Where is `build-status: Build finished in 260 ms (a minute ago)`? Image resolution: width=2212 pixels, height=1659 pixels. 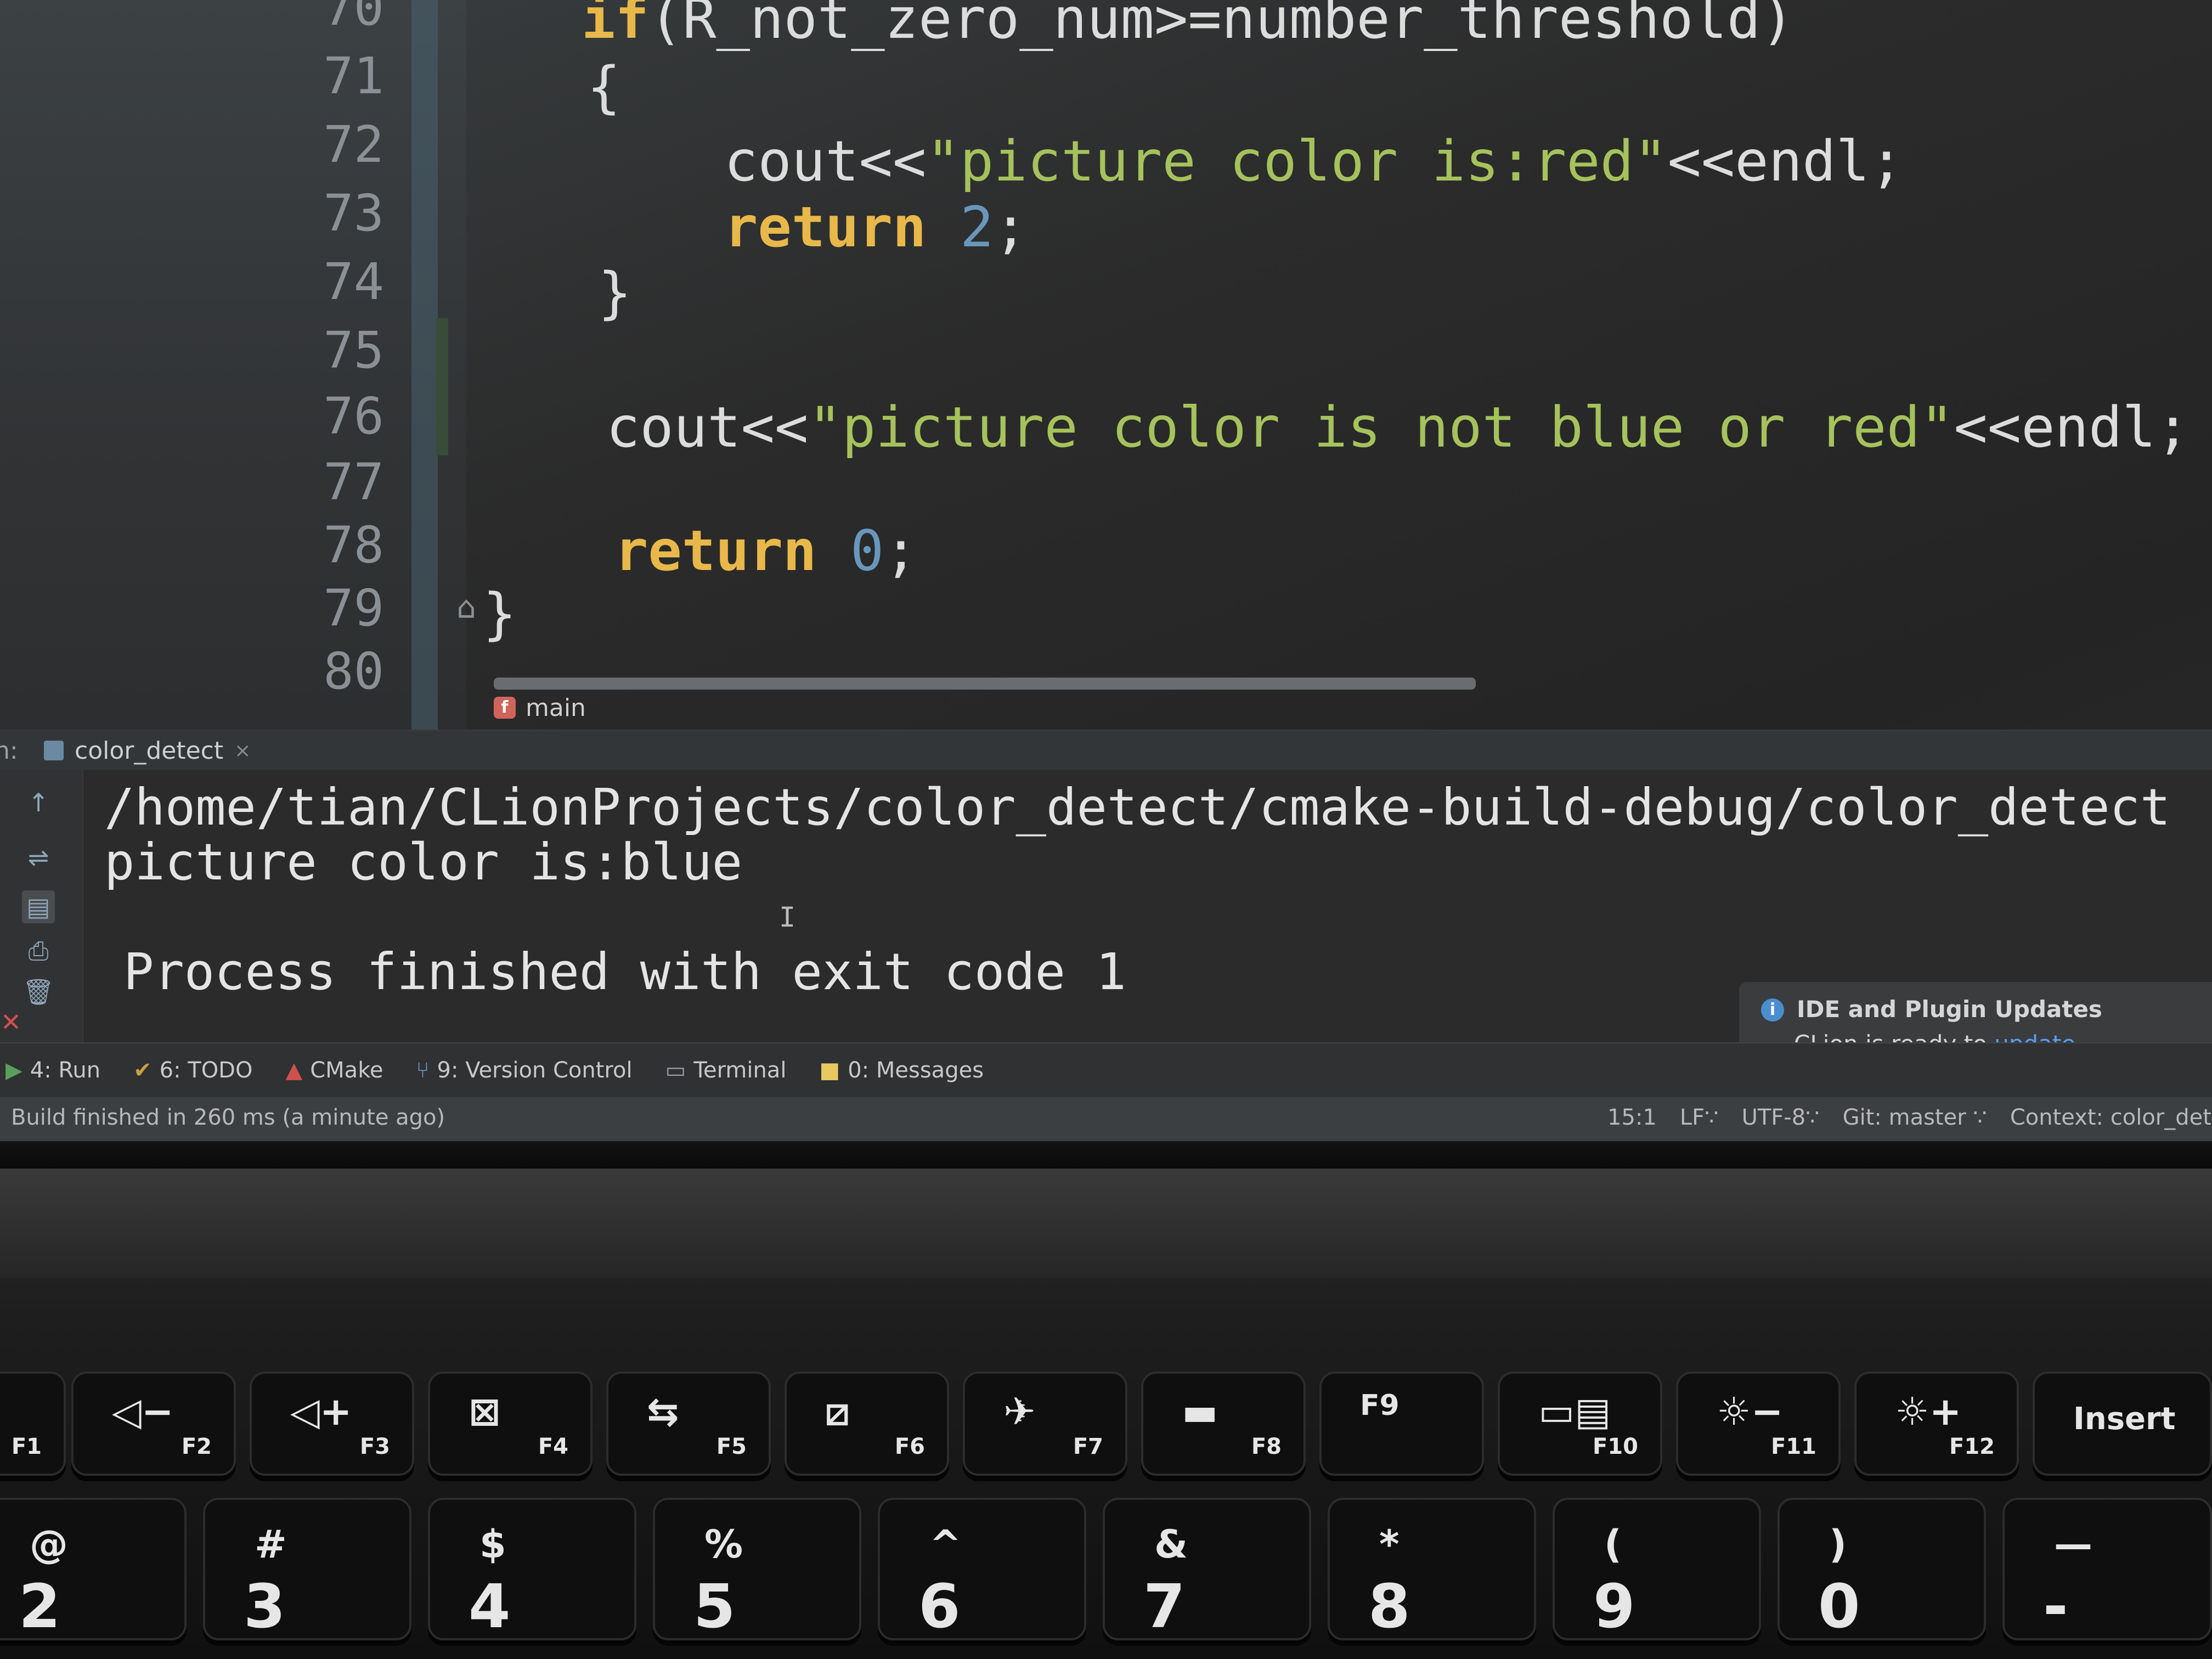 build-status: Build finished in 260 ms (a minute ago) is located at coordinates (228, 1117).